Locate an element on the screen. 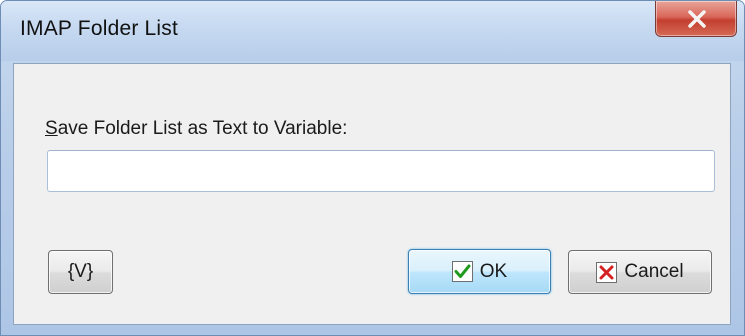  save-folder-list-label: Save Folder List as Text to Variable: is located at coordinates (196, 129).